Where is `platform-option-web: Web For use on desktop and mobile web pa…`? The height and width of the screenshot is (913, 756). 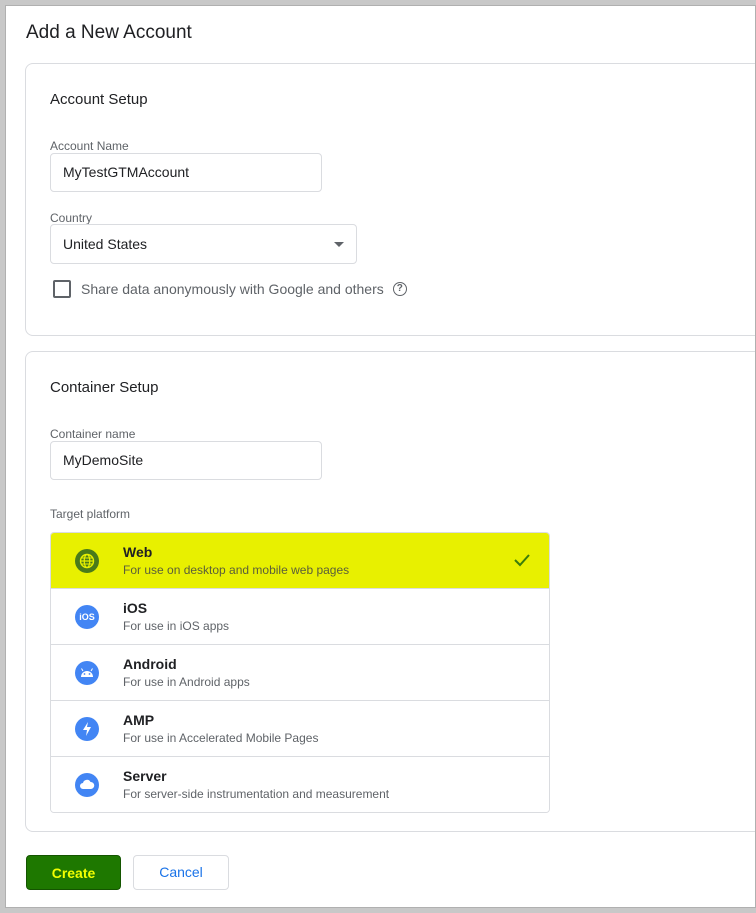 platform-option-web: Web For use on desktop and mobile web pa… is located at coordinates (300, 561).